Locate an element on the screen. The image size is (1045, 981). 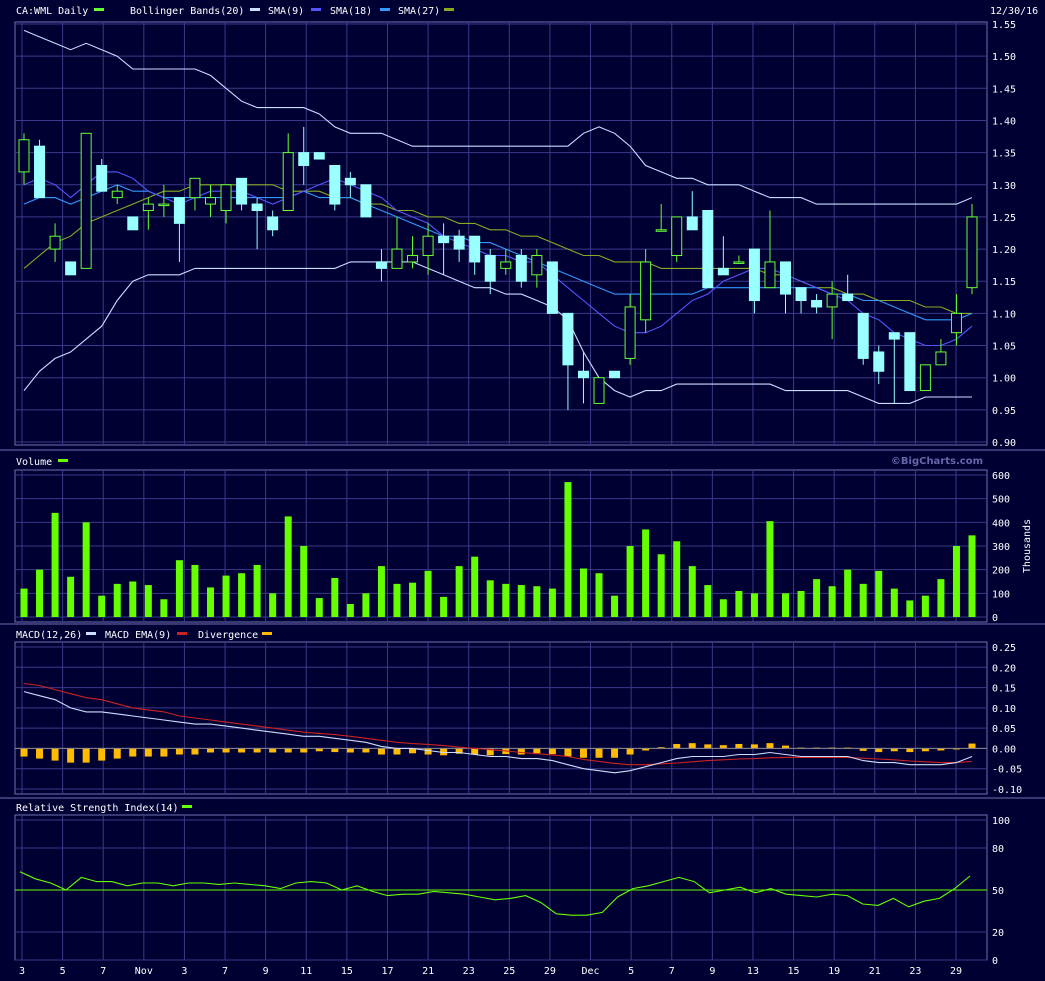
x-tick-label: 25 is located at coordinates (509, 971).